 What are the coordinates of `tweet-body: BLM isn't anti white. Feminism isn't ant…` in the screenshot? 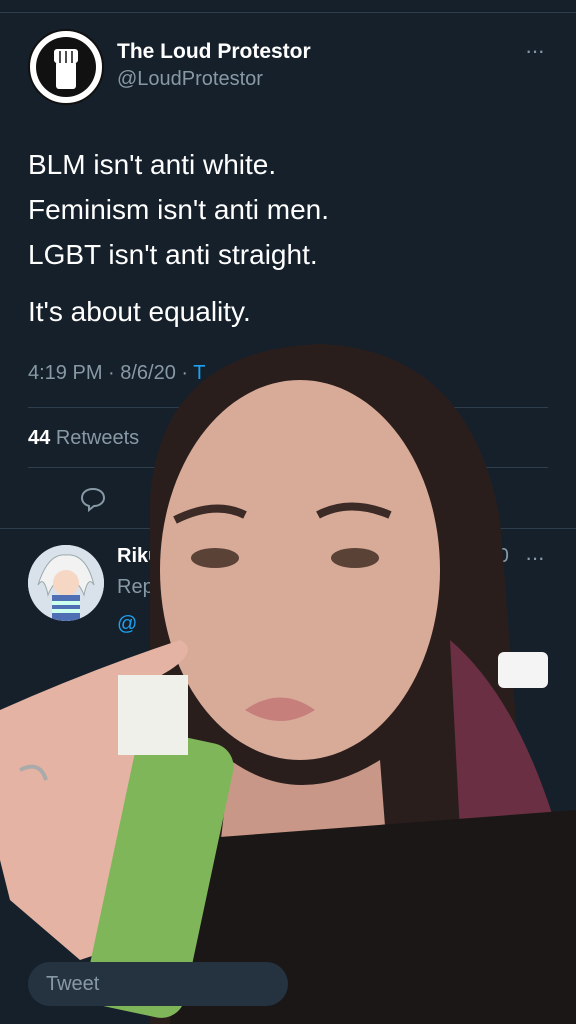 It's located at (178, 238).